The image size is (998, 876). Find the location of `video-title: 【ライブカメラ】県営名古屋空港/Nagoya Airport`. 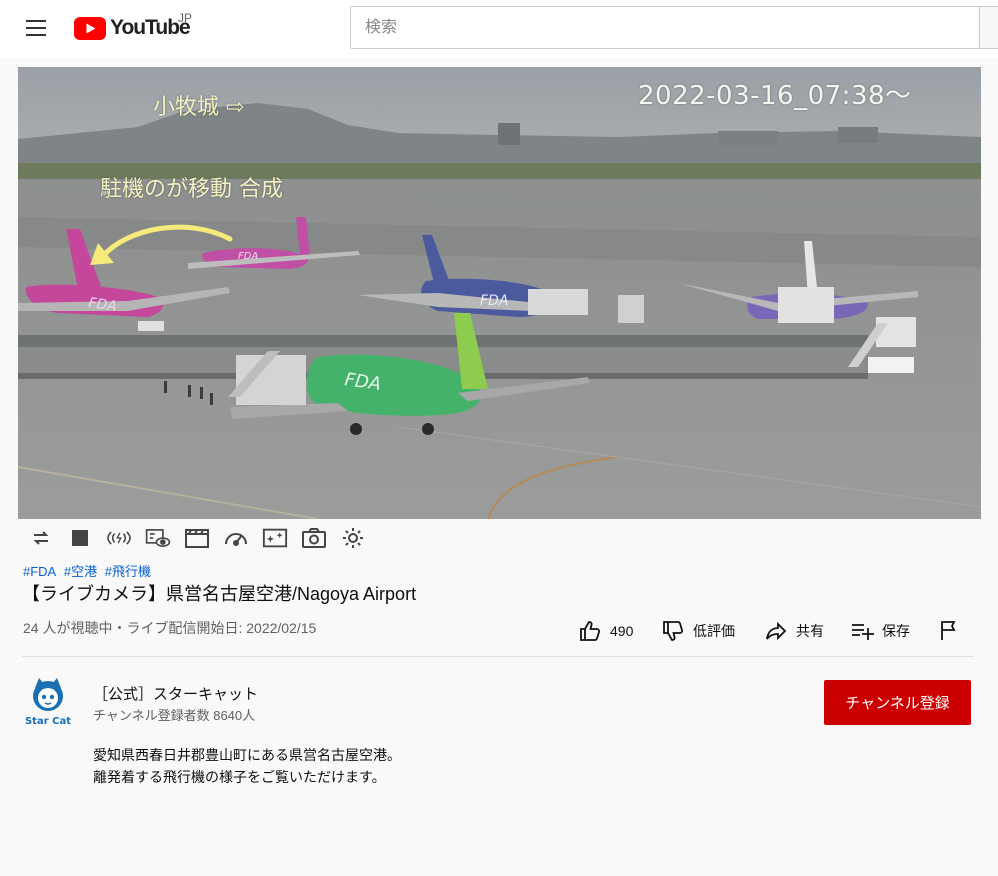

video-title: 【ライブカメラ】県営名古屋空港/Nagoya Airport is located at coordinates (219, 594).